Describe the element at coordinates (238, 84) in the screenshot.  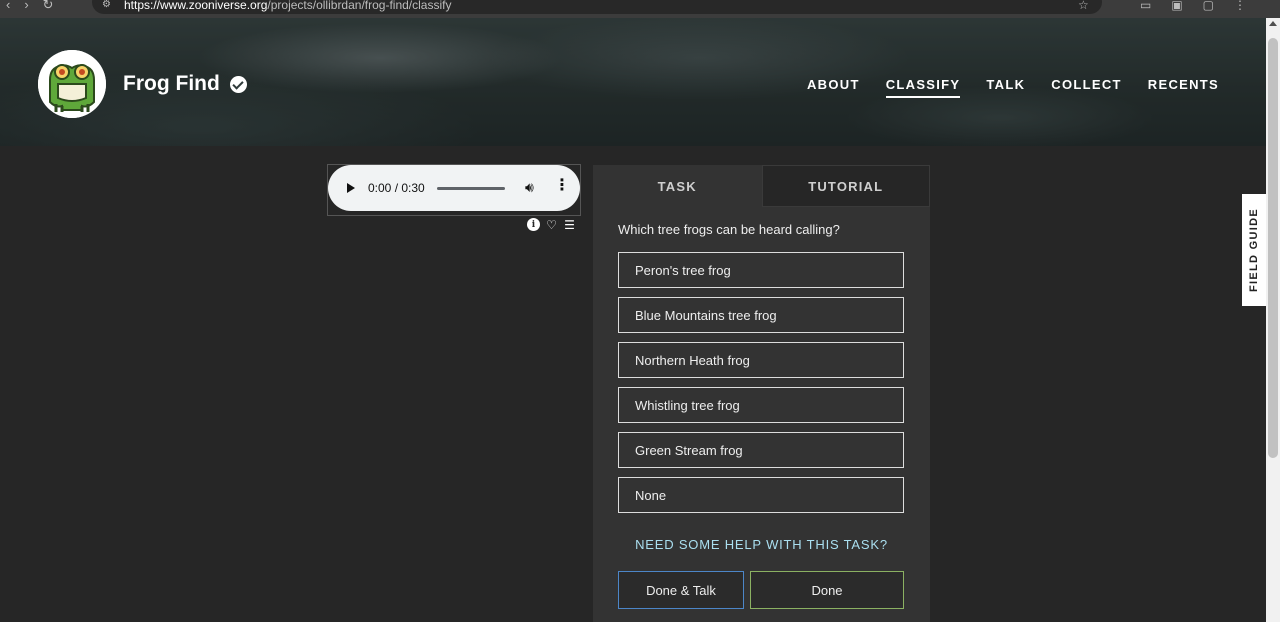
I see `verified-check-icon` at that location.